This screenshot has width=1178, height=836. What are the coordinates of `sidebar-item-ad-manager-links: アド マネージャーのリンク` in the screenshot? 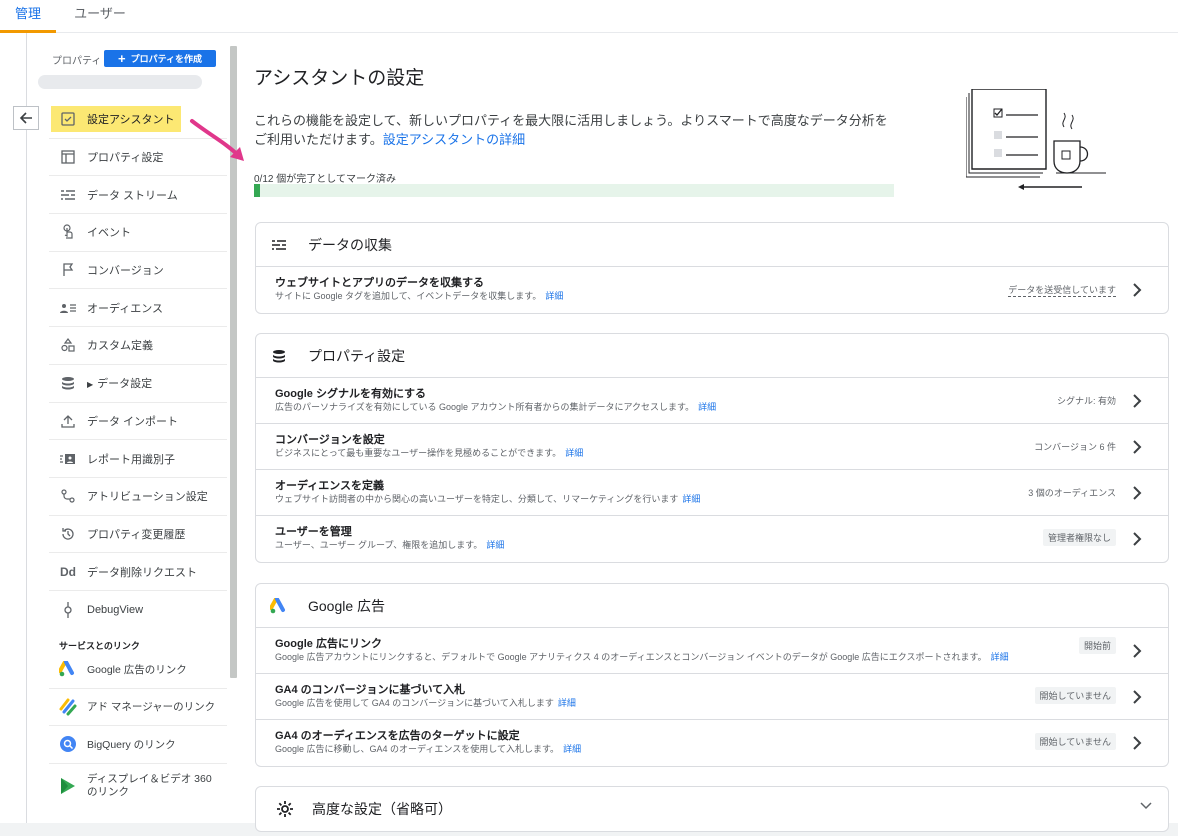 It's located at (138, 707).